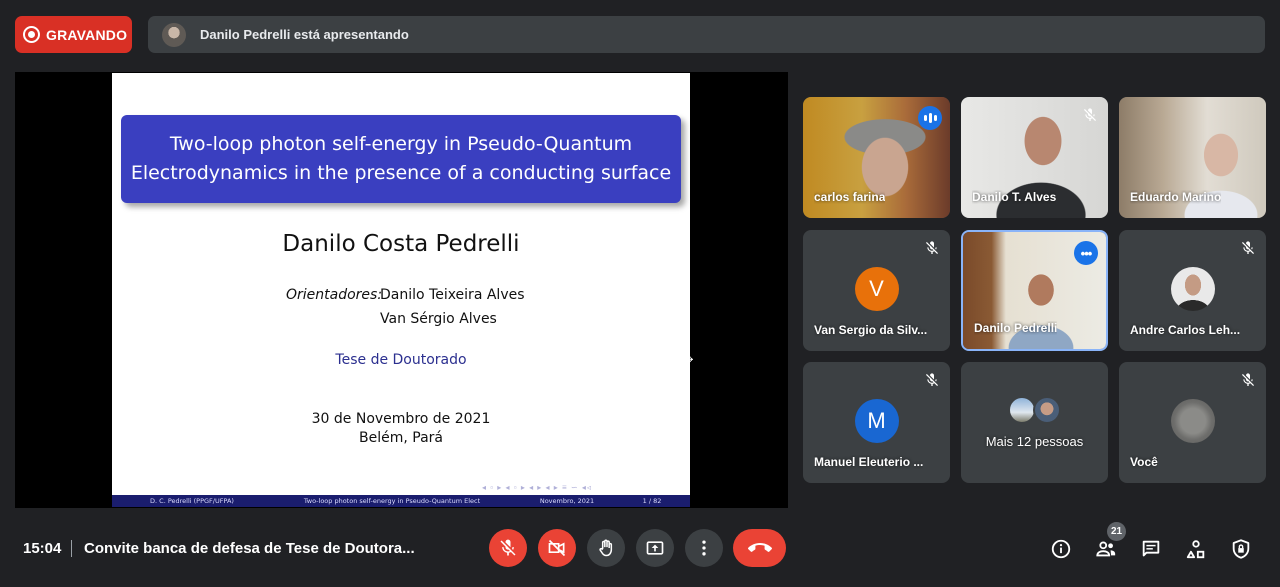 This screenshot has height=587, width=1280. I want to click on participant-name: Você, so click(1144, 462).